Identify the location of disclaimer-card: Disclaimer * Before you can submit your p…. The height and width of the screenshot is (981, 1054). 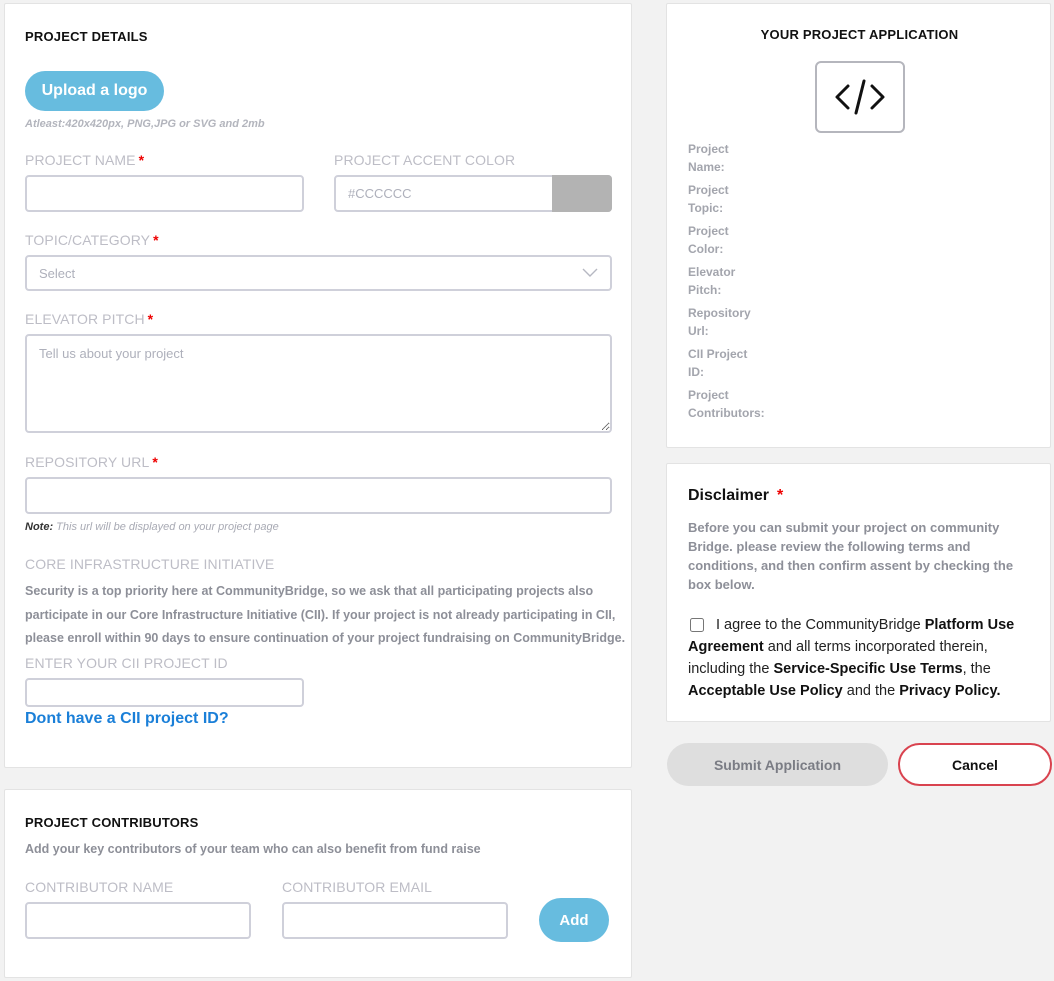
(858, 592).